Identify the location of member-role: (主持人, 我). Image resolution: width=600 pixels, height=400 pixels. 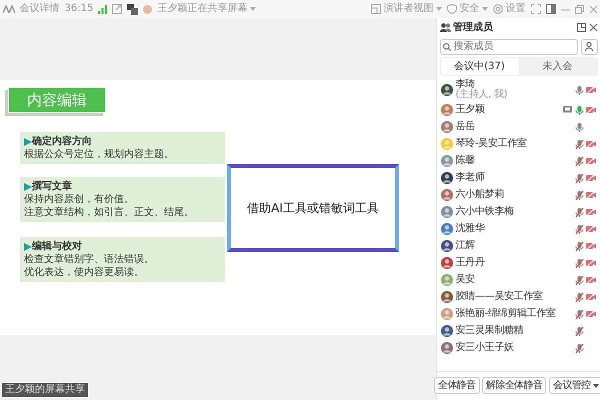
(482, 95).